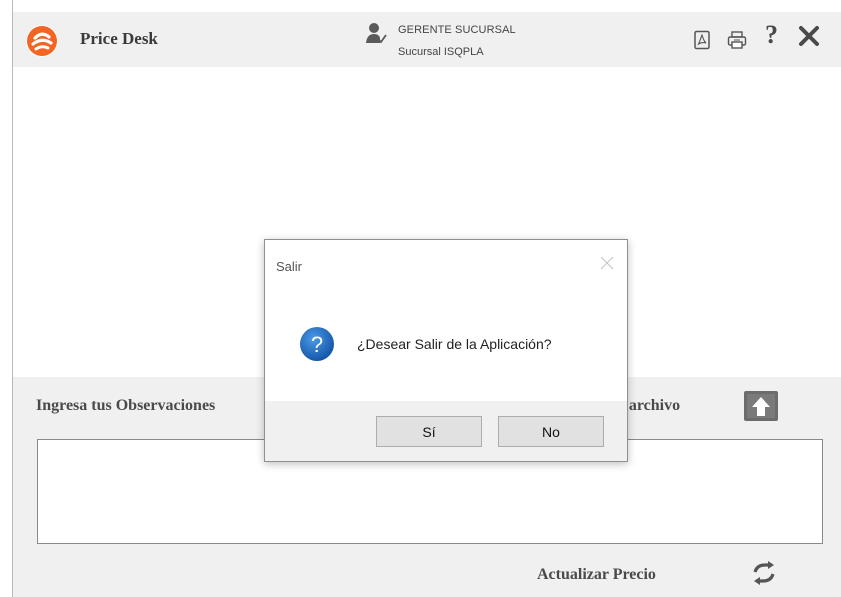  Describe the element at coordinates (607, 263) in the screenshot. I see `dialog-close-icon` at that location.